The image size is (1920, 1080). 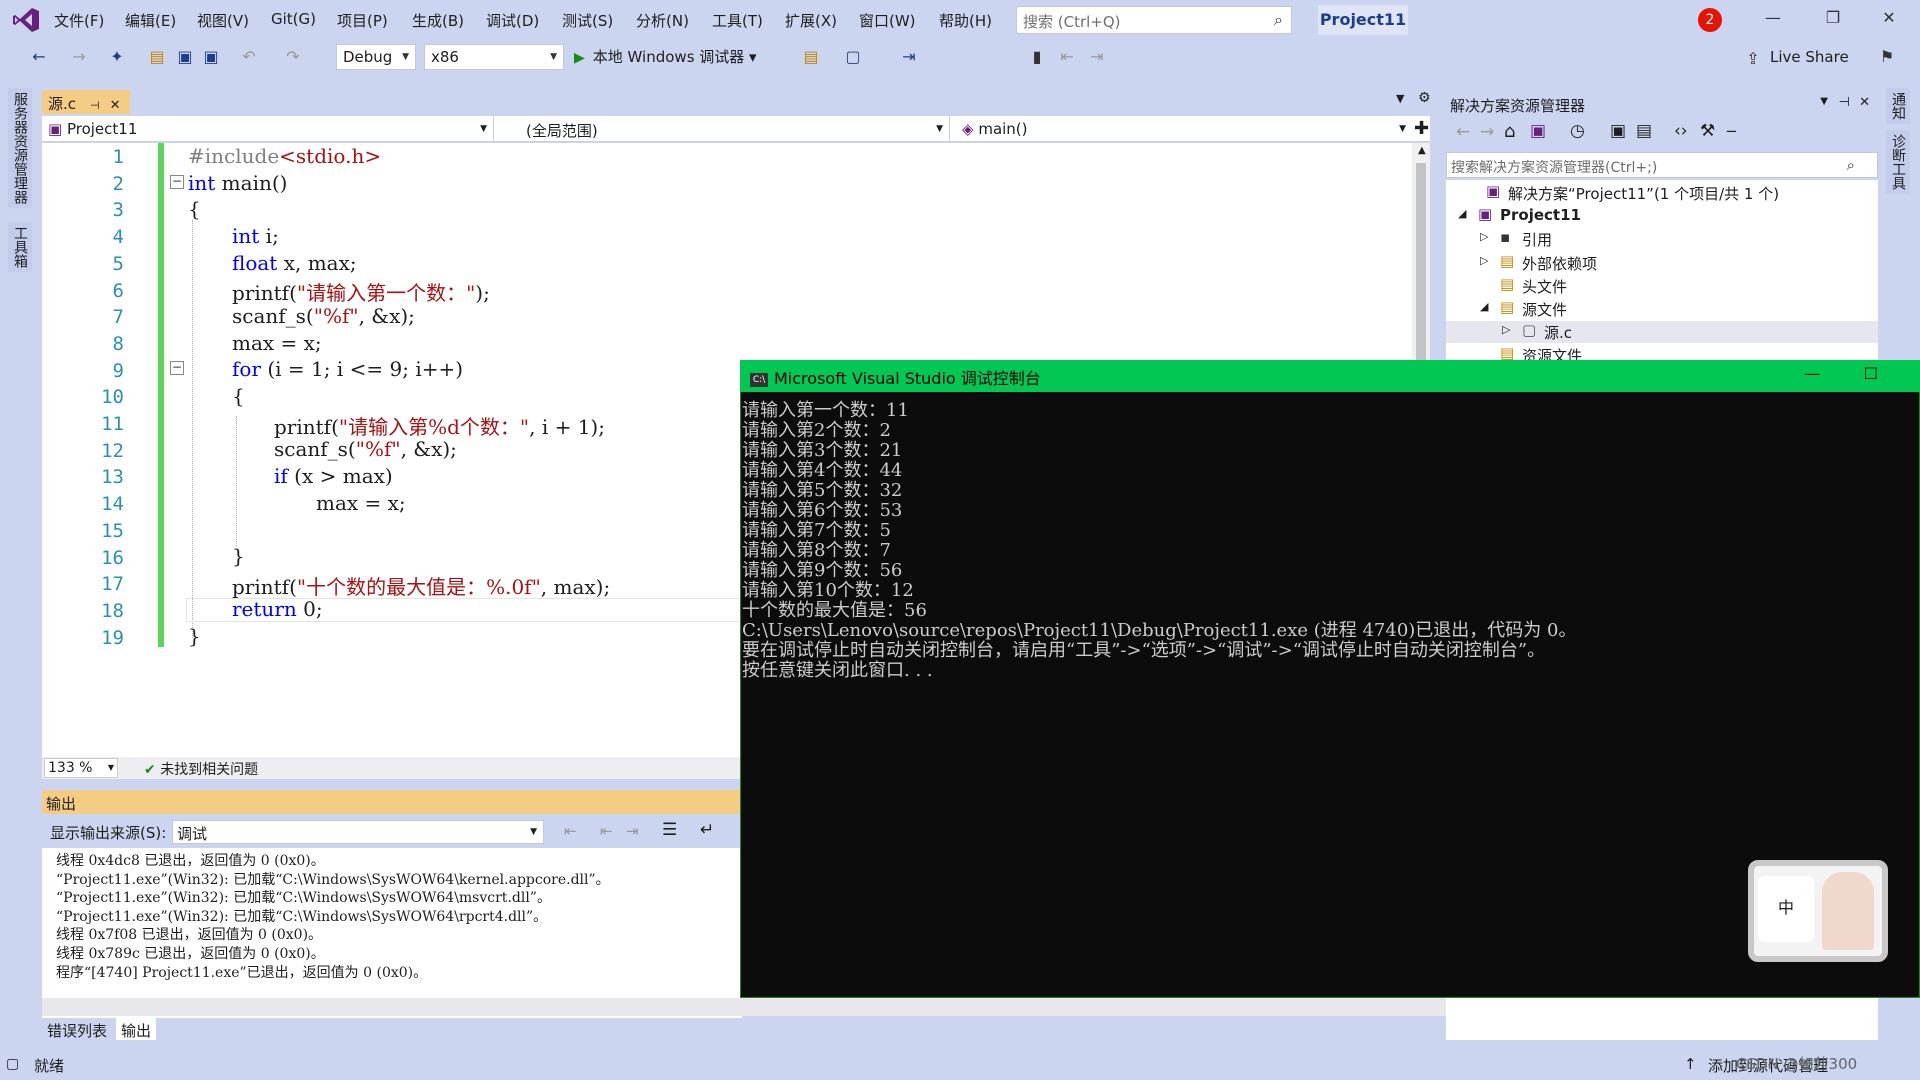 I want to click on ime-widget: 中, so click(x=1818, y=911).